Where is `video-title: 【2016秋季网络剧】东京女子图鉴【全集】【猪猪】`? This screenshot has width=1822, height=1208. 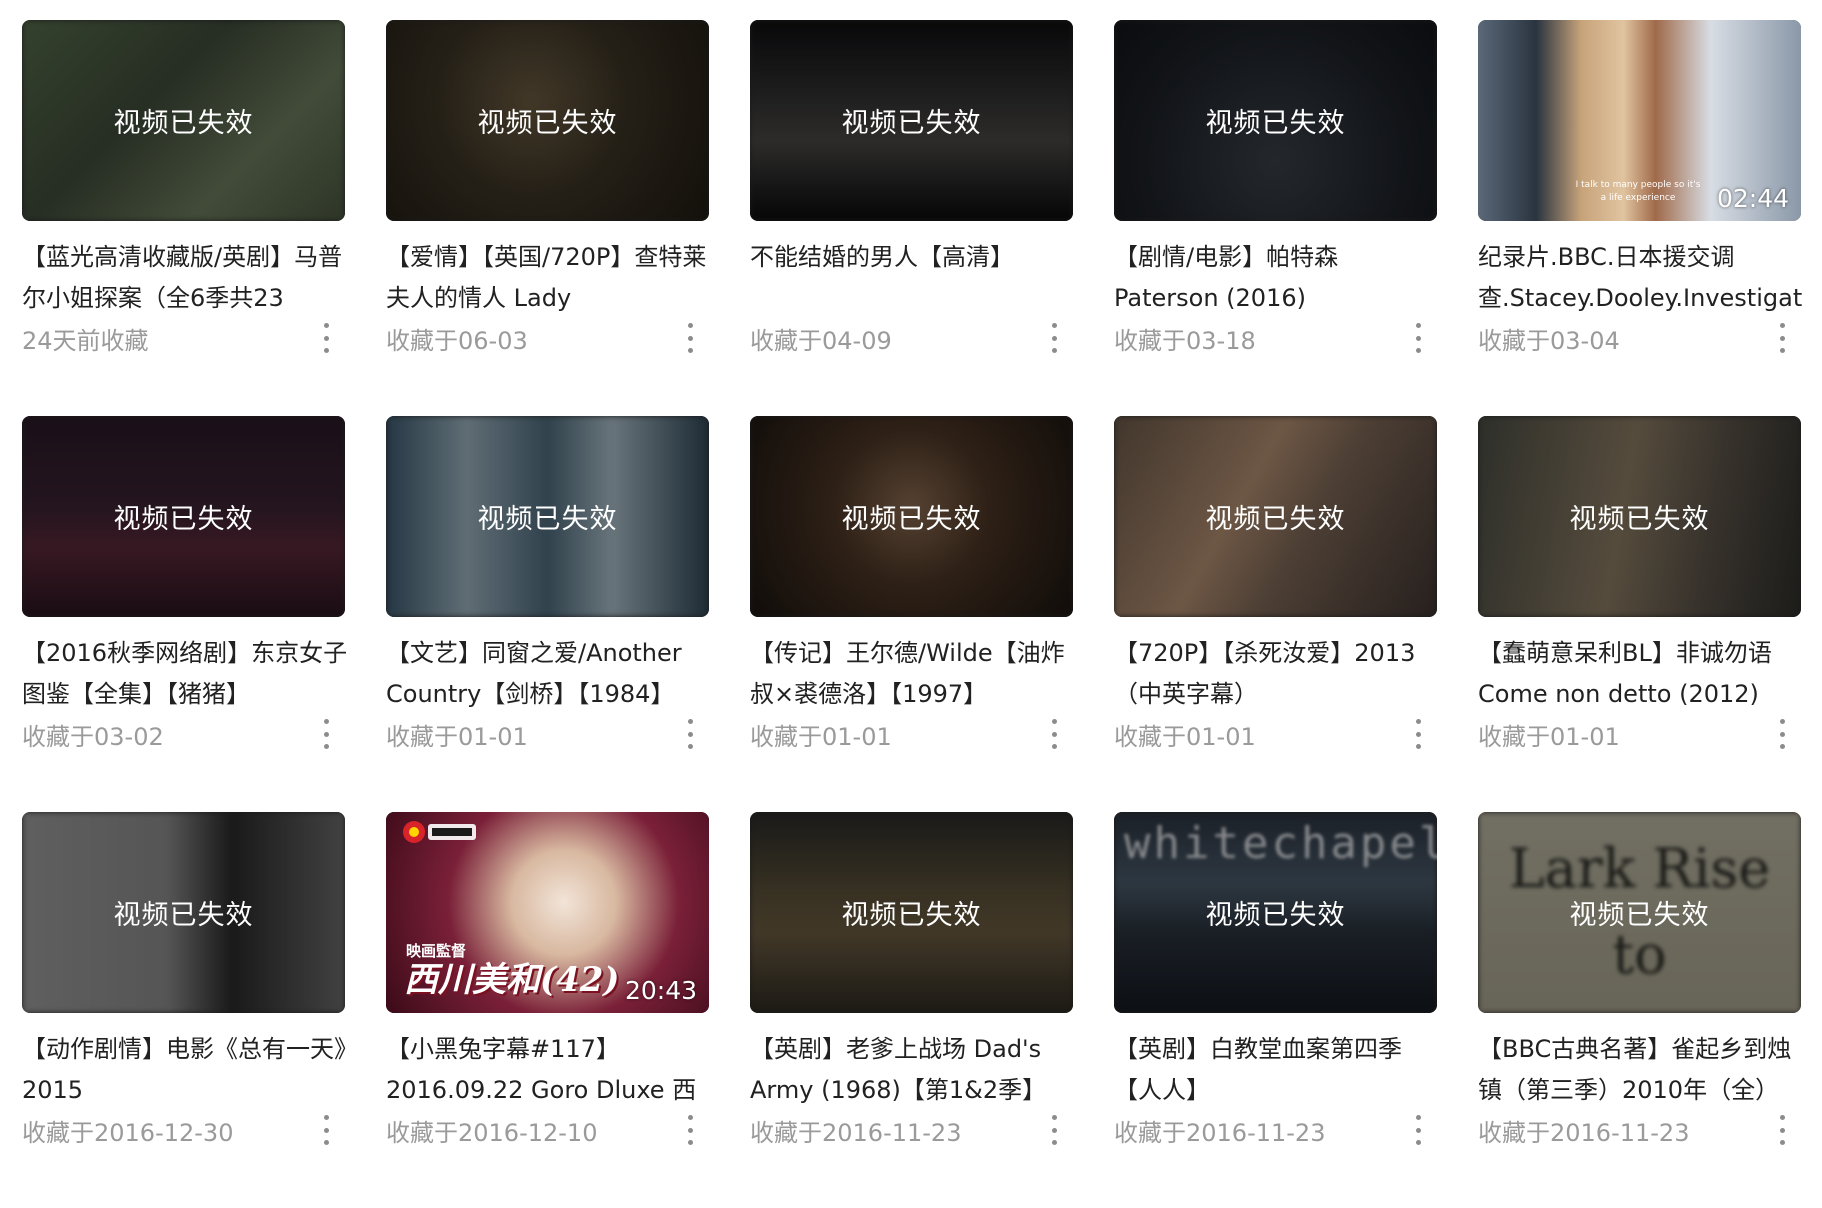
video-title: 【2016秋季网络剧】东京女子图鉴【全集】【猪猪】 is located at coordinates (187, 674).